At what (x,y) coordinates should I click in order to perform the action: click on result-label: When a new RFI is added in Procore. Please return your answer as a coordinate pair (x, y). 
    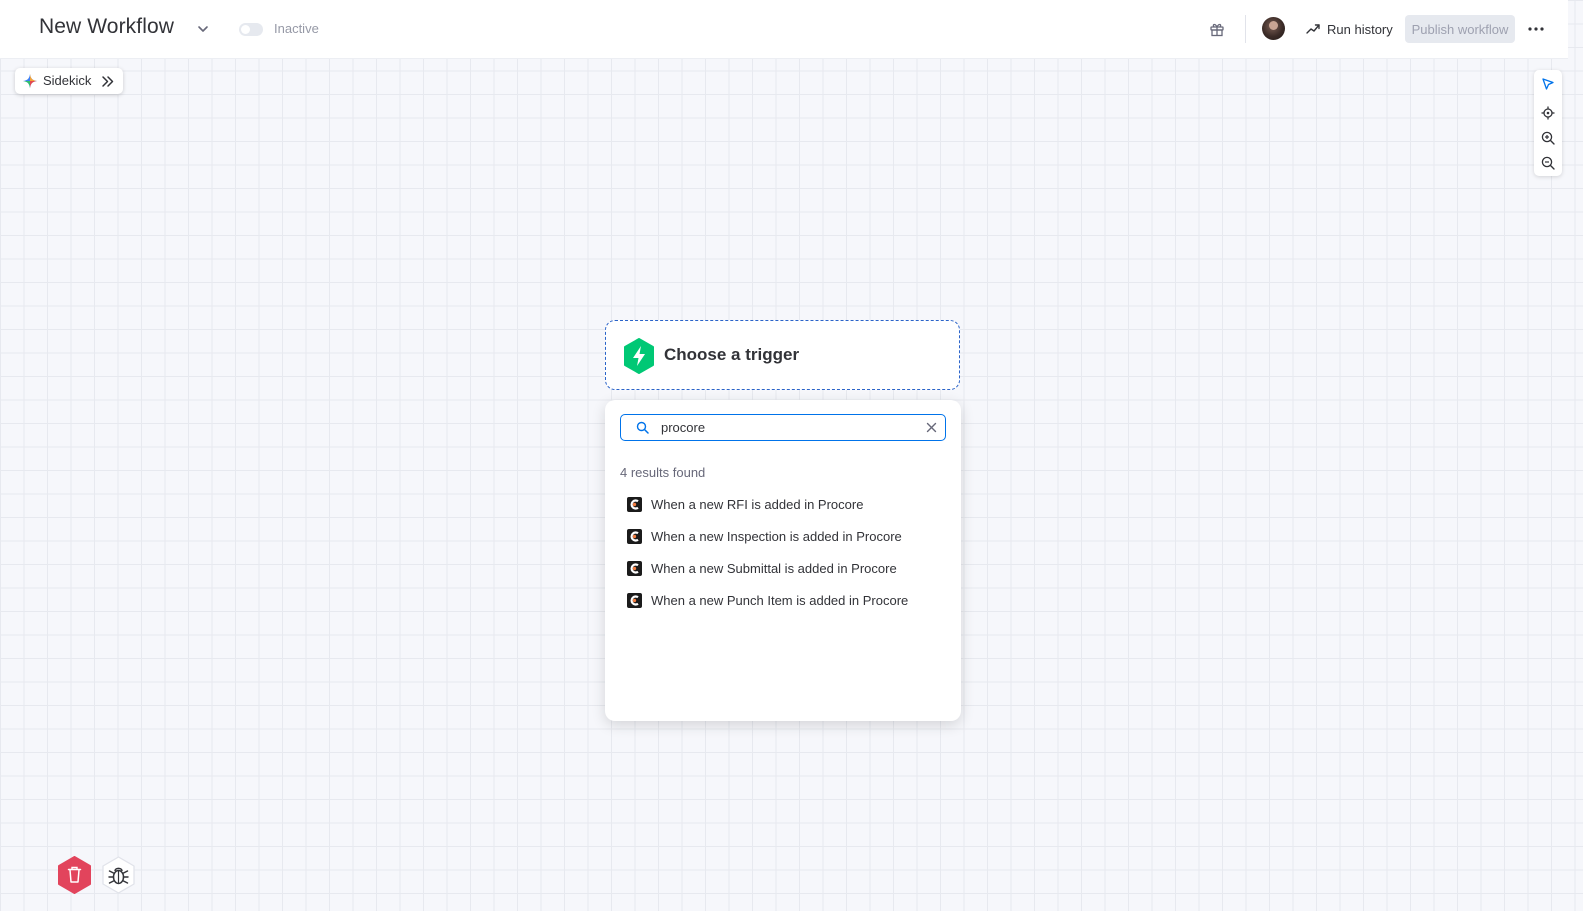
    Looking at the image, I should click on (757, 504).